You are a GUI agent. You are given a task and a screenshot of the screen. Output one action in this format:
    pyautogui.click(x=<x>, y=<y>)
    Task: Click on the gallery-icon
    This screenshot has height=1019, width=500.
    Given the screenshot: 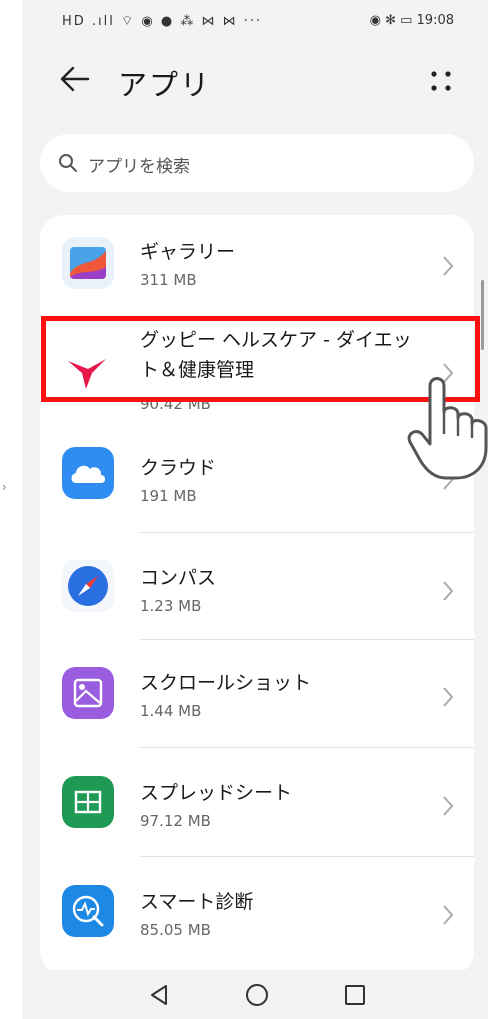 What is the action you would take?
    pyautogui.click(x=88, y=263)
    